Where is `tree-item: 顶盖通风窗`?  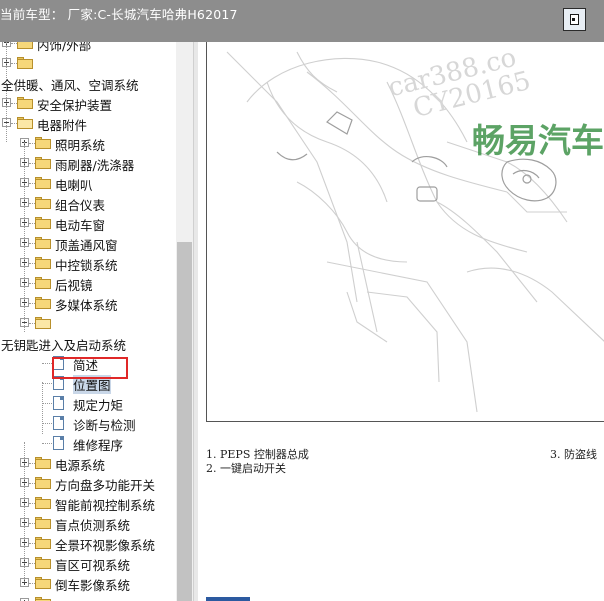 tree-item: 顶盖通风窗 is located at coordinates (88, 243).